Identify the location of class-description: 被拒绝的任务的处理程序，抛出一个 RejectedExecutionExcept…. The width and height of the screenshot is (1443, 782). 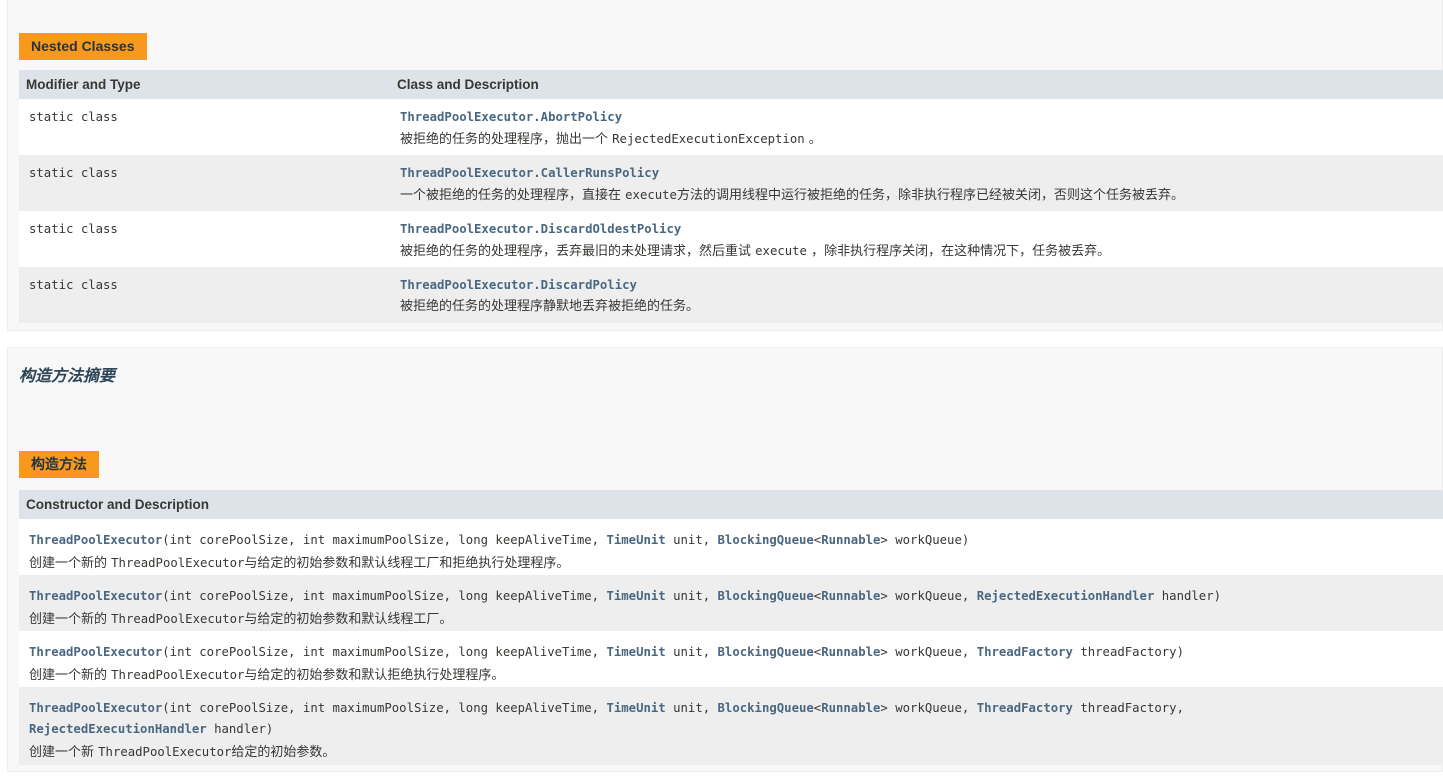
(611, 139).